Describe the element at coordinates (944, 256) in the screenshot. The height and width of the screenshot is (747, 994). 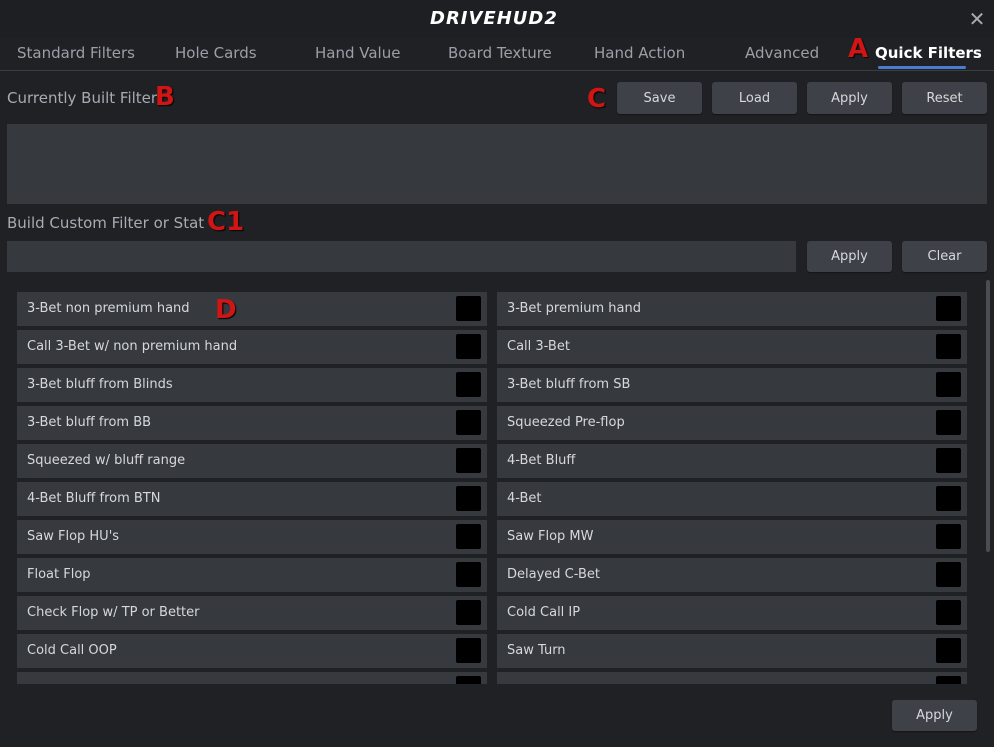
I see `clear-button: Clear` at that location.